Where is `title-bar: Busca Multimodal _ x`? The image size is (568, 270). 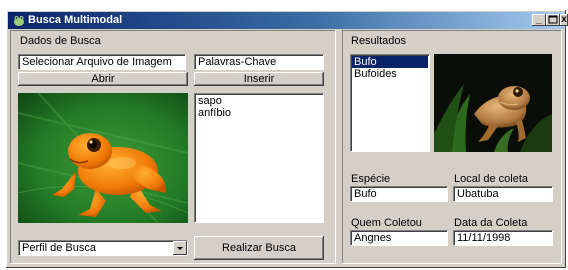 title-bar: Busca Multimodal _ x is located at coordinates (288, 20).